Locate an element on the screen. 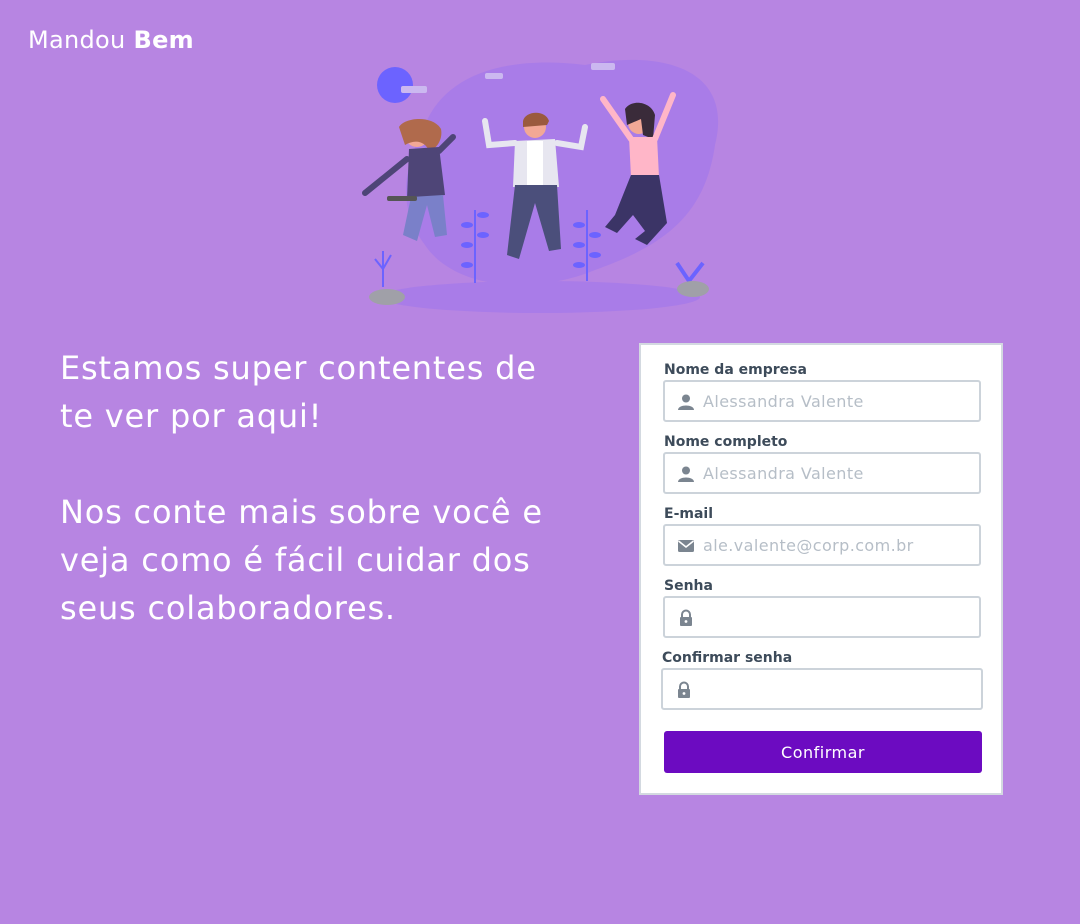 This screenshot has height=924, width=1080. email-field is located at coordinates (822, 545).